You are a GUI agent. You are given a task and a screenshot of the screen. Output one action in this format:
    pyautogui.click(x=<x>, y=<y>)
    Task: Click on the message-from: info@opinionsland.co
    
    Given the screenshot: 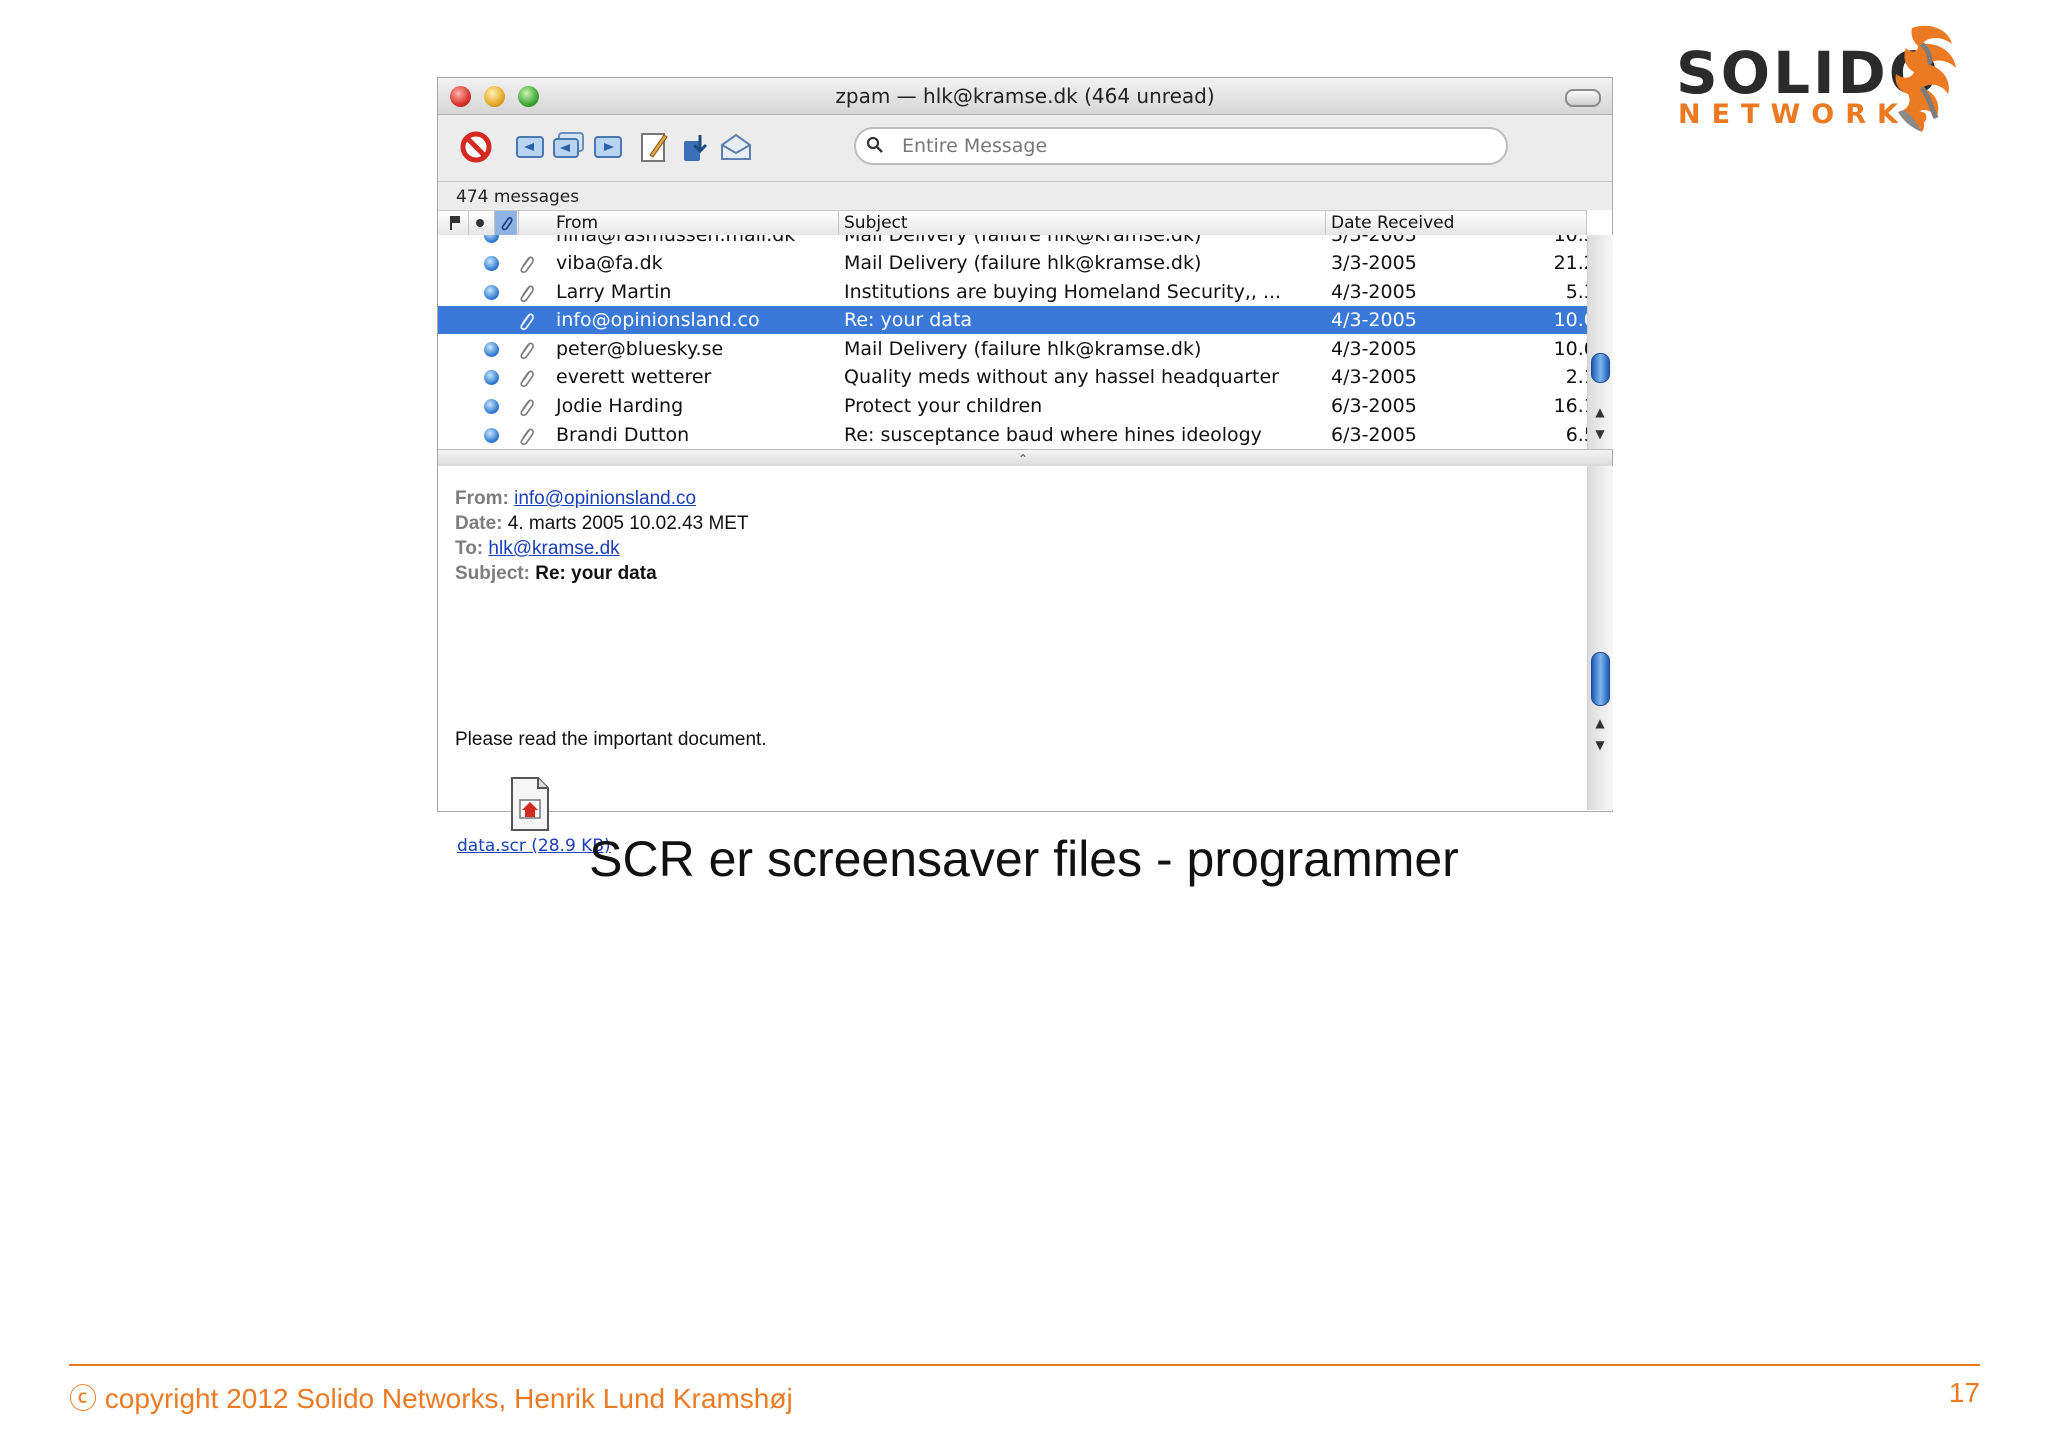 What is the action you would take?
    pyautogui.click(x=658, y=320)
    